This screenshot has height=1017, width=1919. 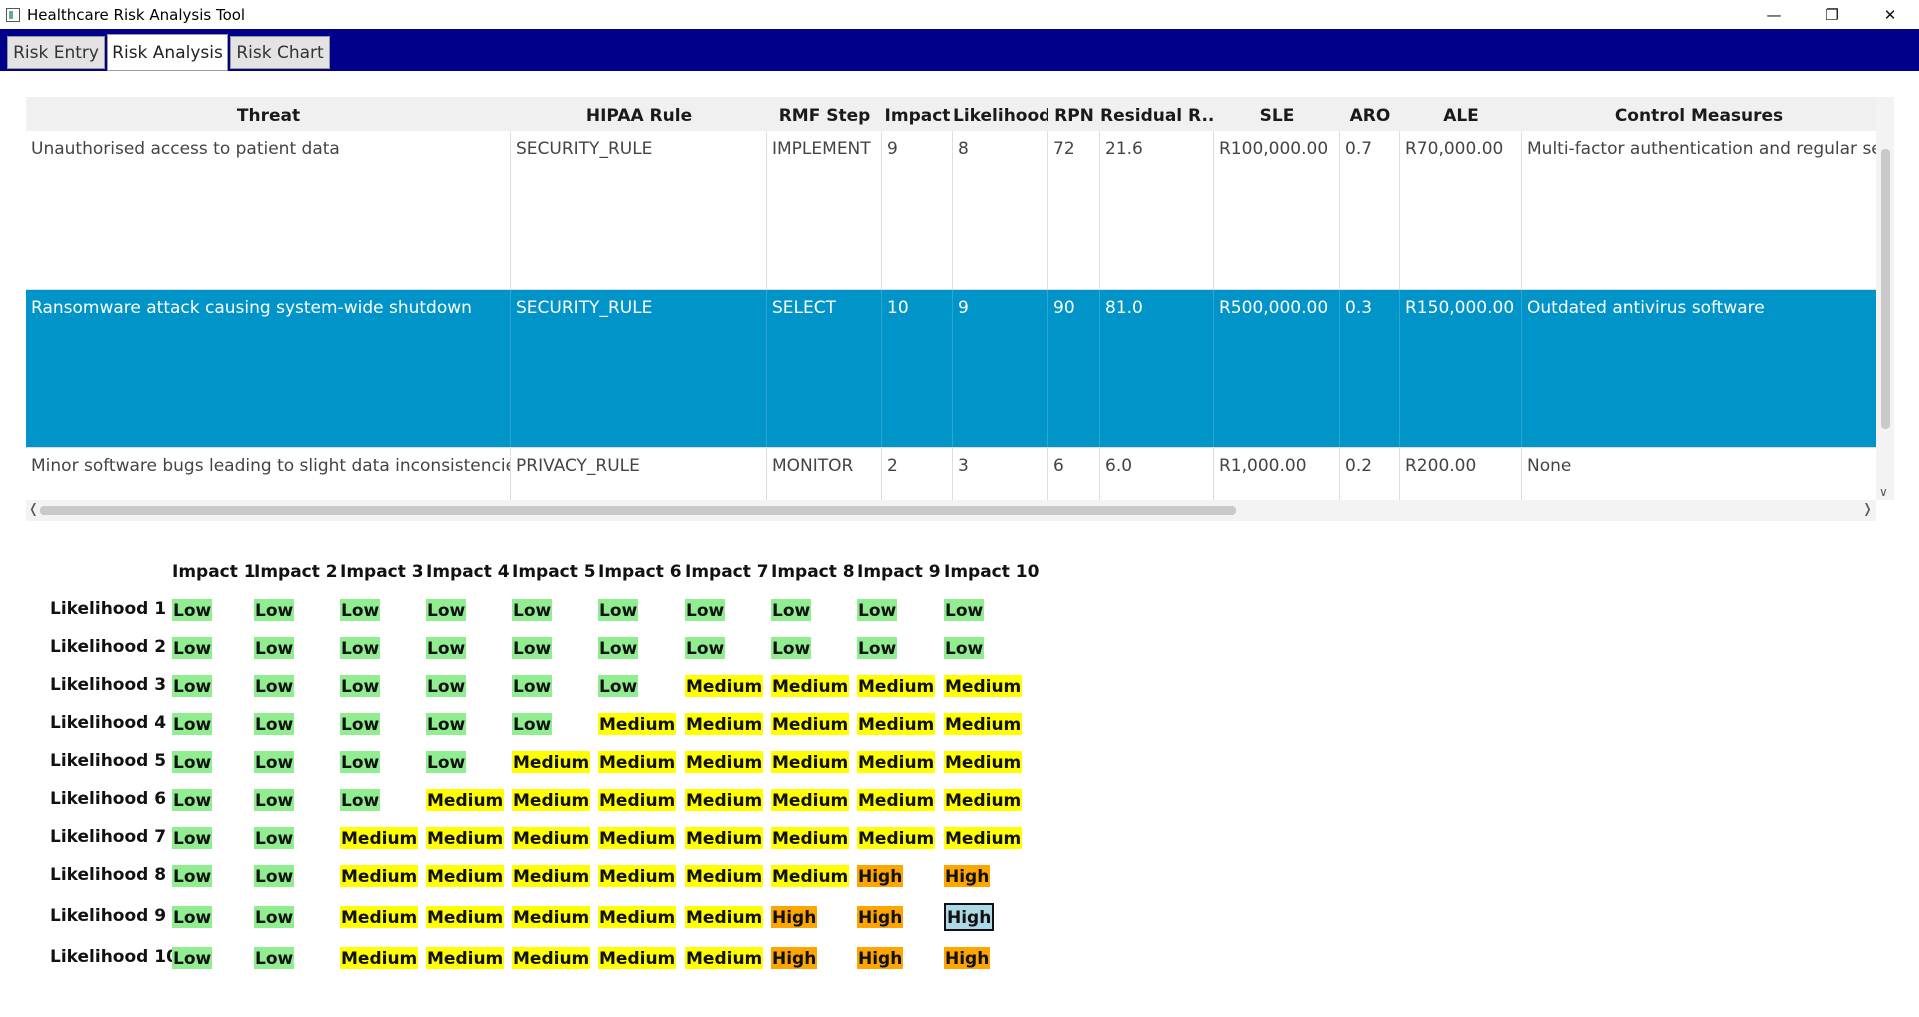 What do you see at coordinates (1885, 289) in the screenshot?
I see `vertical-scroll-thumb` at bounding box center [1885, 289].